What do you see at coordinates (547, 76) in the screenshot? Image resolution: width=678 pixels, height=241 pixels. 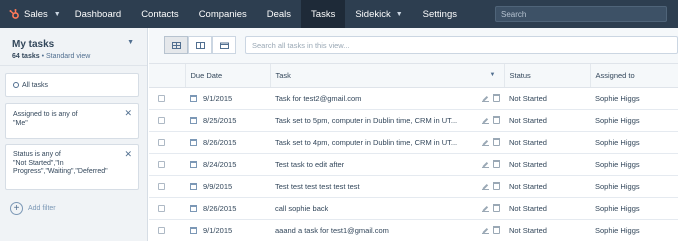 I see `column-header-status: Status` at bounding box center [547, 76].